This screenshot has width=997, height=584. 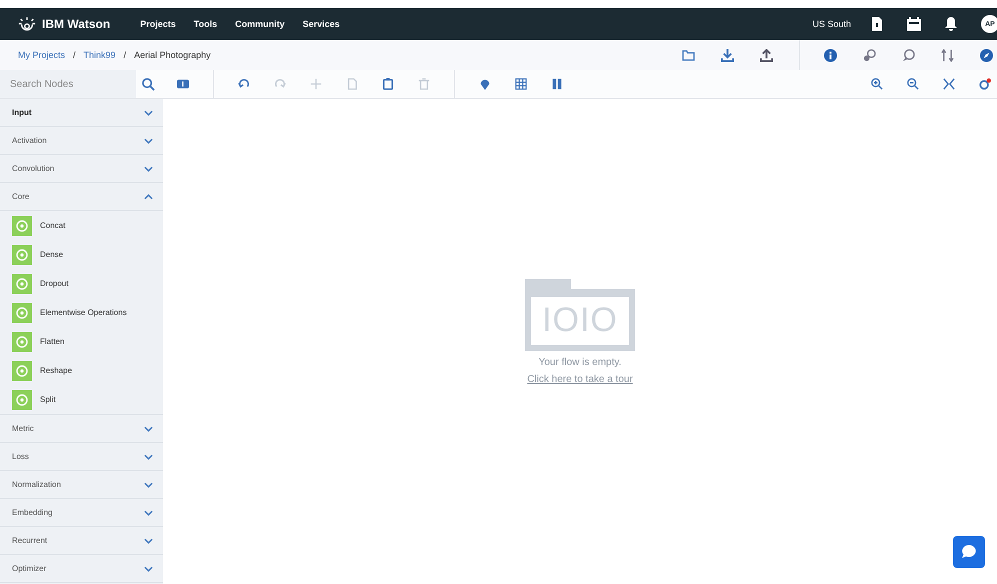 What do you see at coordinates (56, 370) in the screenshot?
I see `node-label: Reshape` at bounding box center [56, 370].